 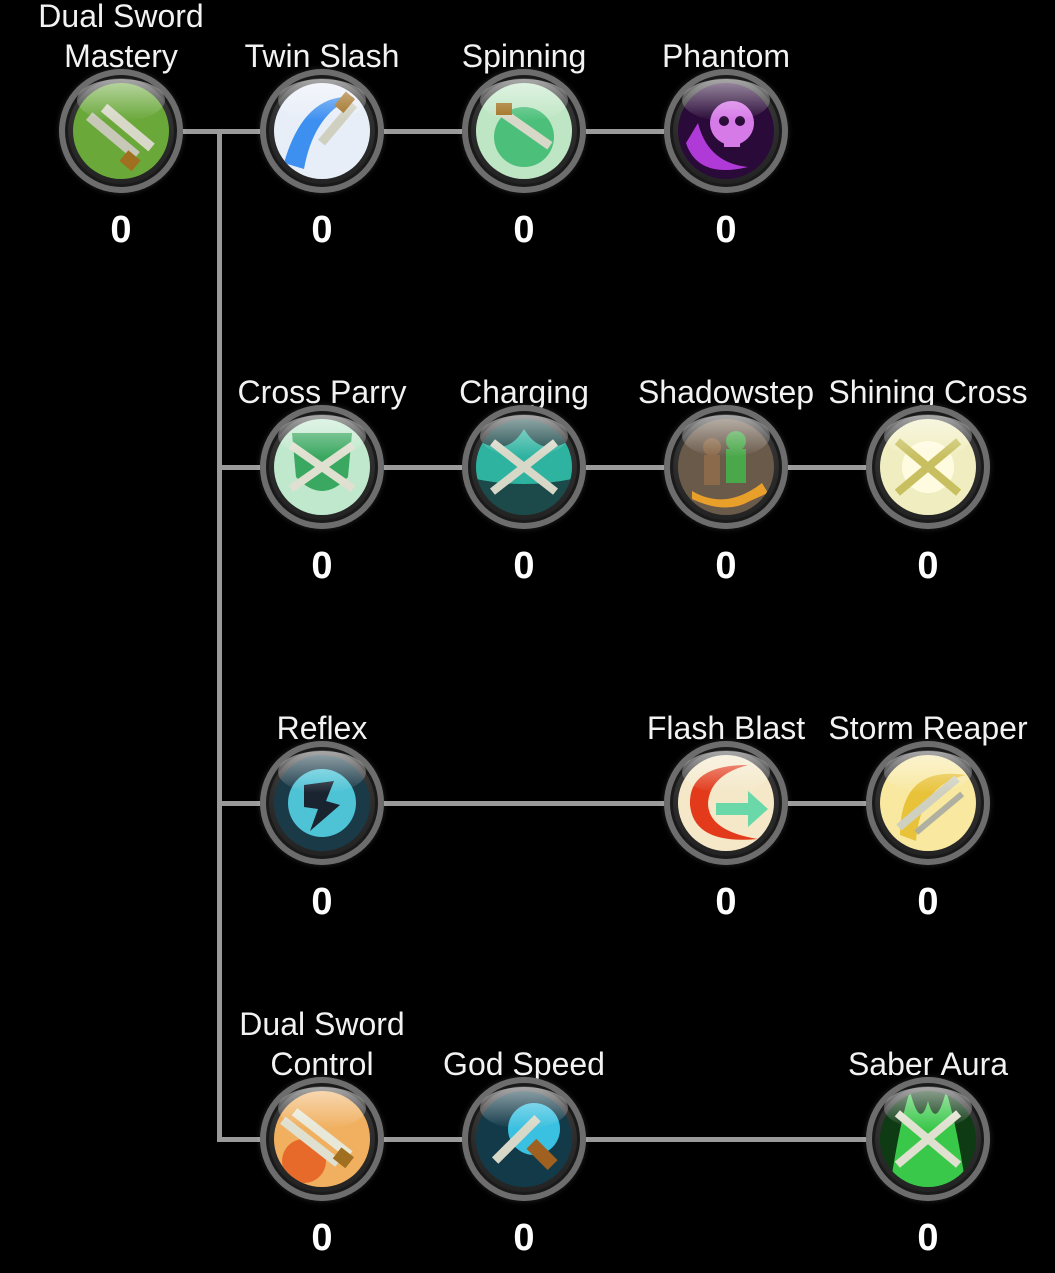 I want to click on god-speed-icon, so click(x=524, y=1139).